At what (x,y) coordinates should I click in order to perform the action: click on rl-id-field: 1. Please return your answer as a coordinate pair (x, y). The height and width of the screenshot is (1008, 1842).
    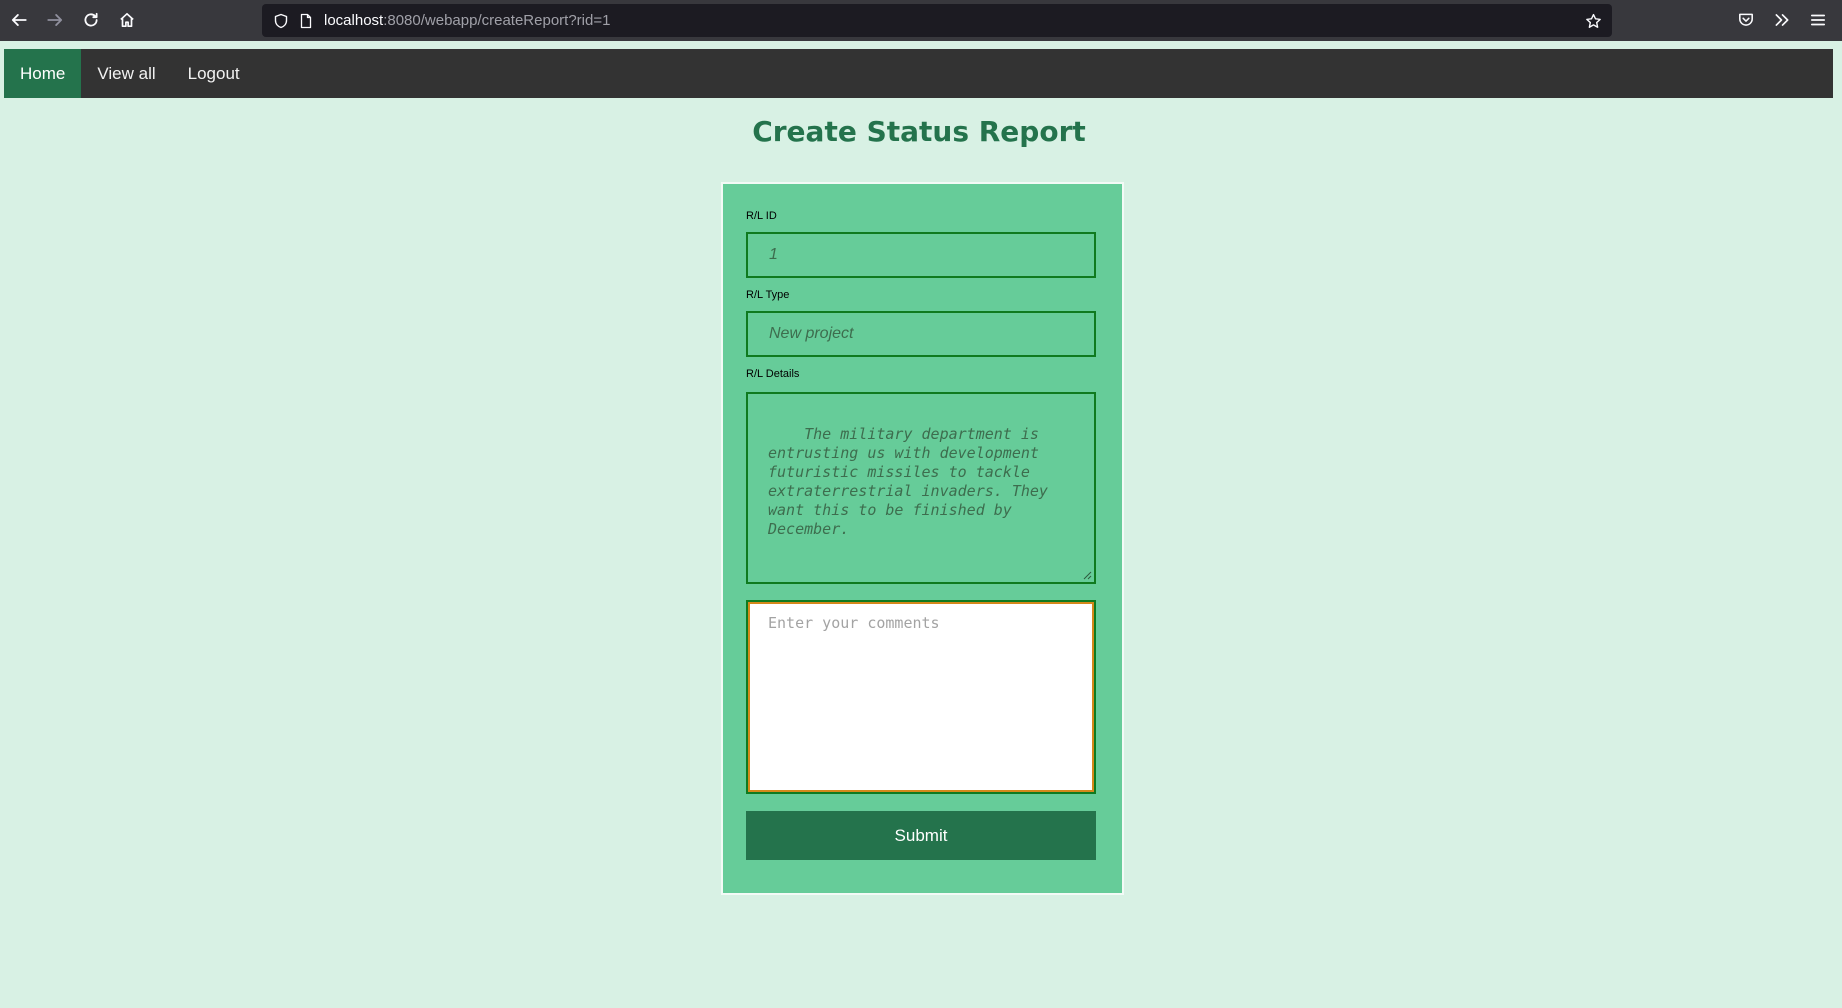
    Looking at the image, I should click on (921, 255).